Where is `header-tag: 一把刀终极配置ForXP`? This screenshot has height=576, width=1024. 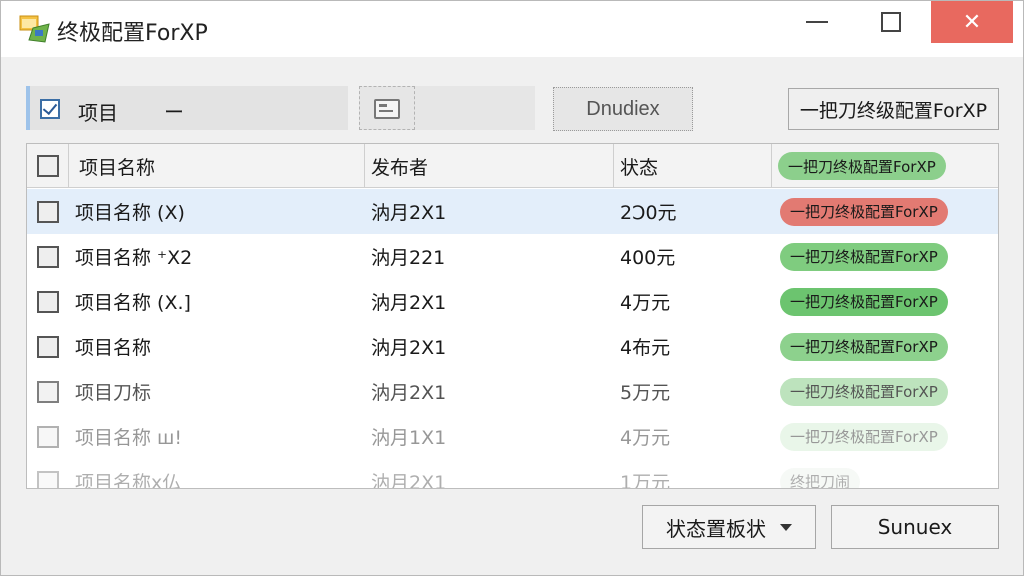
header-tag: 一把刀终极配置ForXP is located at coordinates (885, 166).